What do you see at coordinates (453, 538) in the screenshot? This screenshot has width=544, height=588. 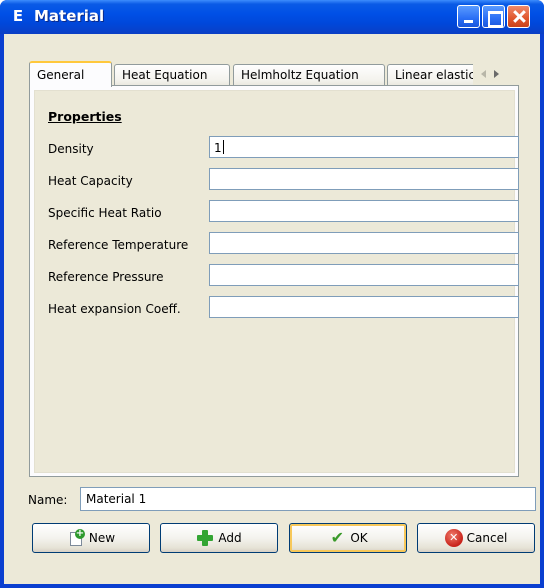 I see `cancel-icon: ✕` at bounding box center [453, 538].